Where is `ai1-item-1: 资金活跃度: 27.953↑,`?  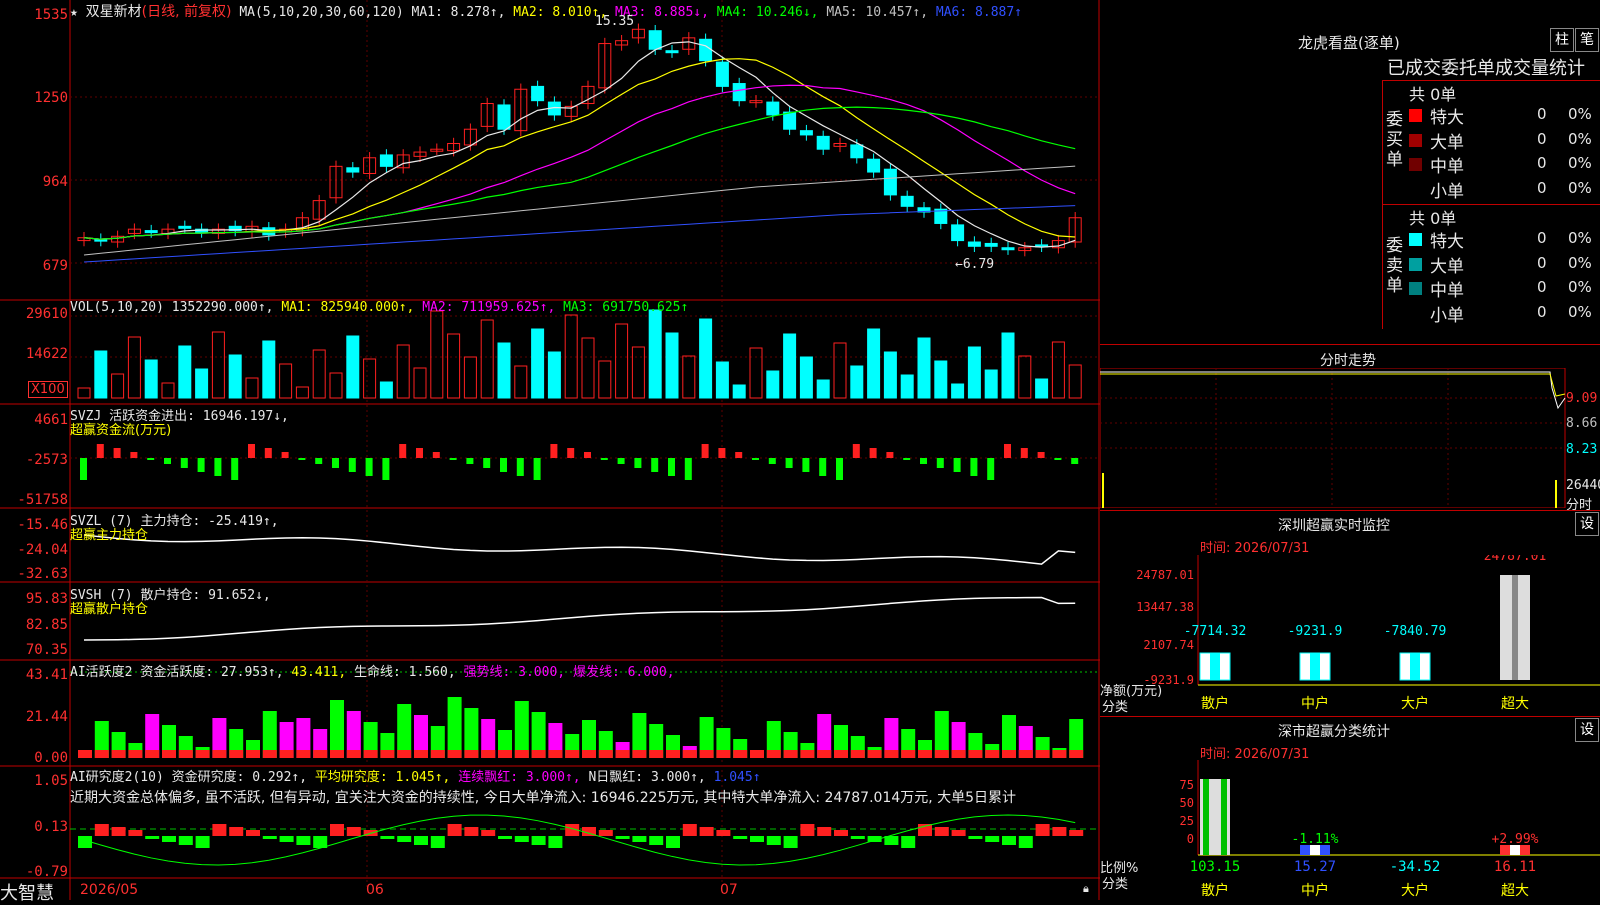 ai1-item-1: 资金活跃度: 27.953↑, is located at coordinates (216, 672).